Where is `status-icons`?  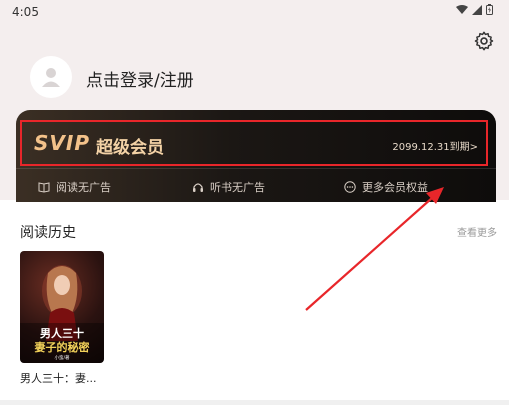
status-icons is located at coordinates (474, 9).